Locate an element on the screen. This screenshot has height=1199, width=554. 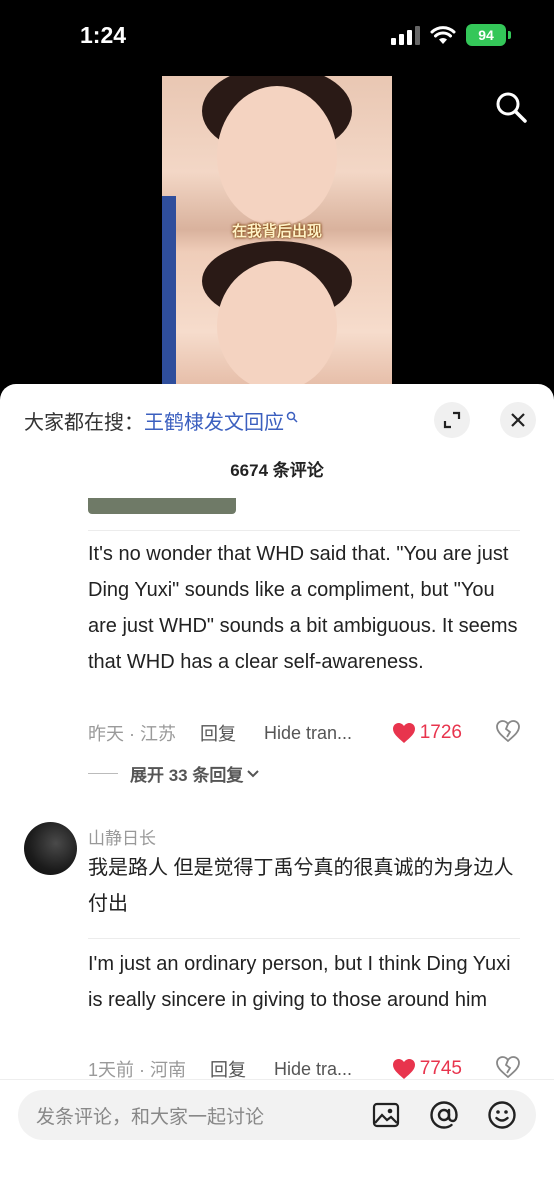
expand-icon is located at coordinates (452, 420).